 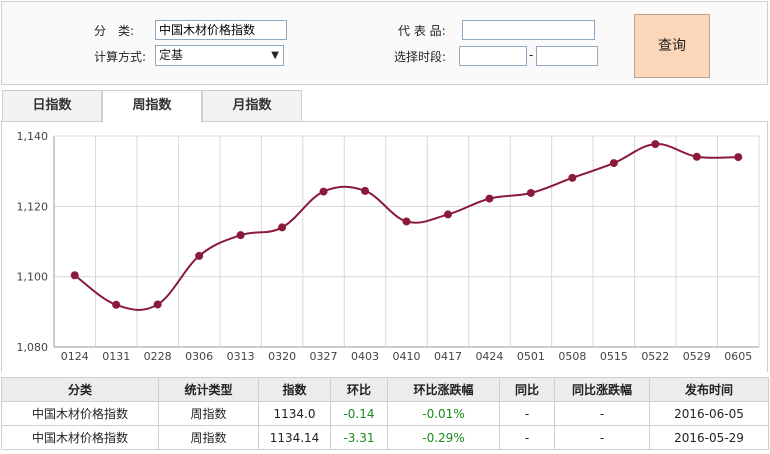 I want to click on table-cell: -3.31, so click(x=359, y=437).